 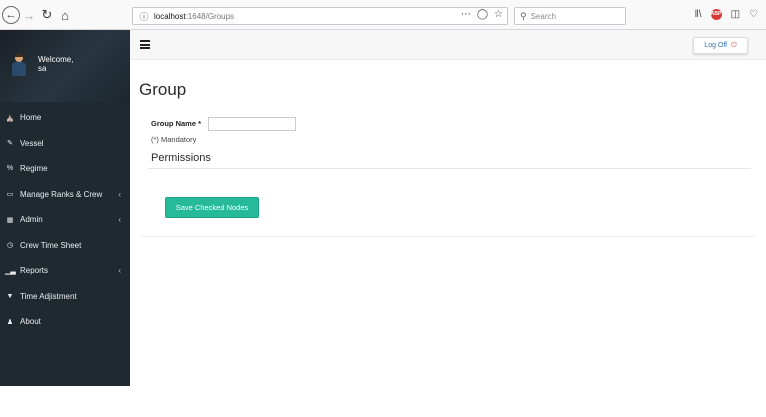 I want to click on sidebar-item-label: Home, so click(x=31, y=118).